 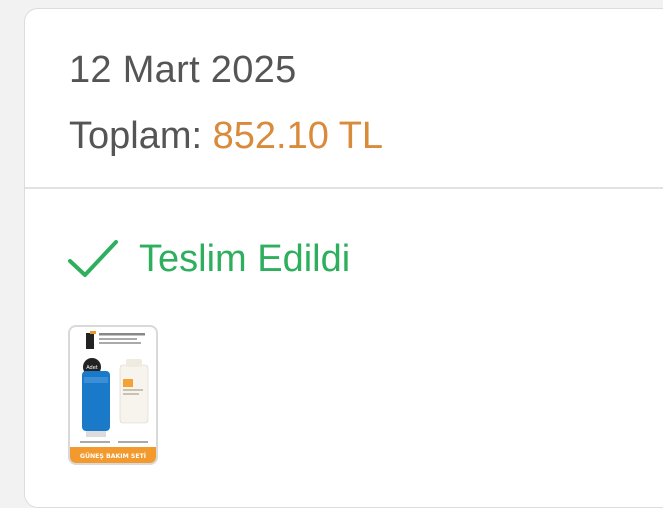 I want to click on order-date: 12 Mart 2025, so click(x=183, y=70).